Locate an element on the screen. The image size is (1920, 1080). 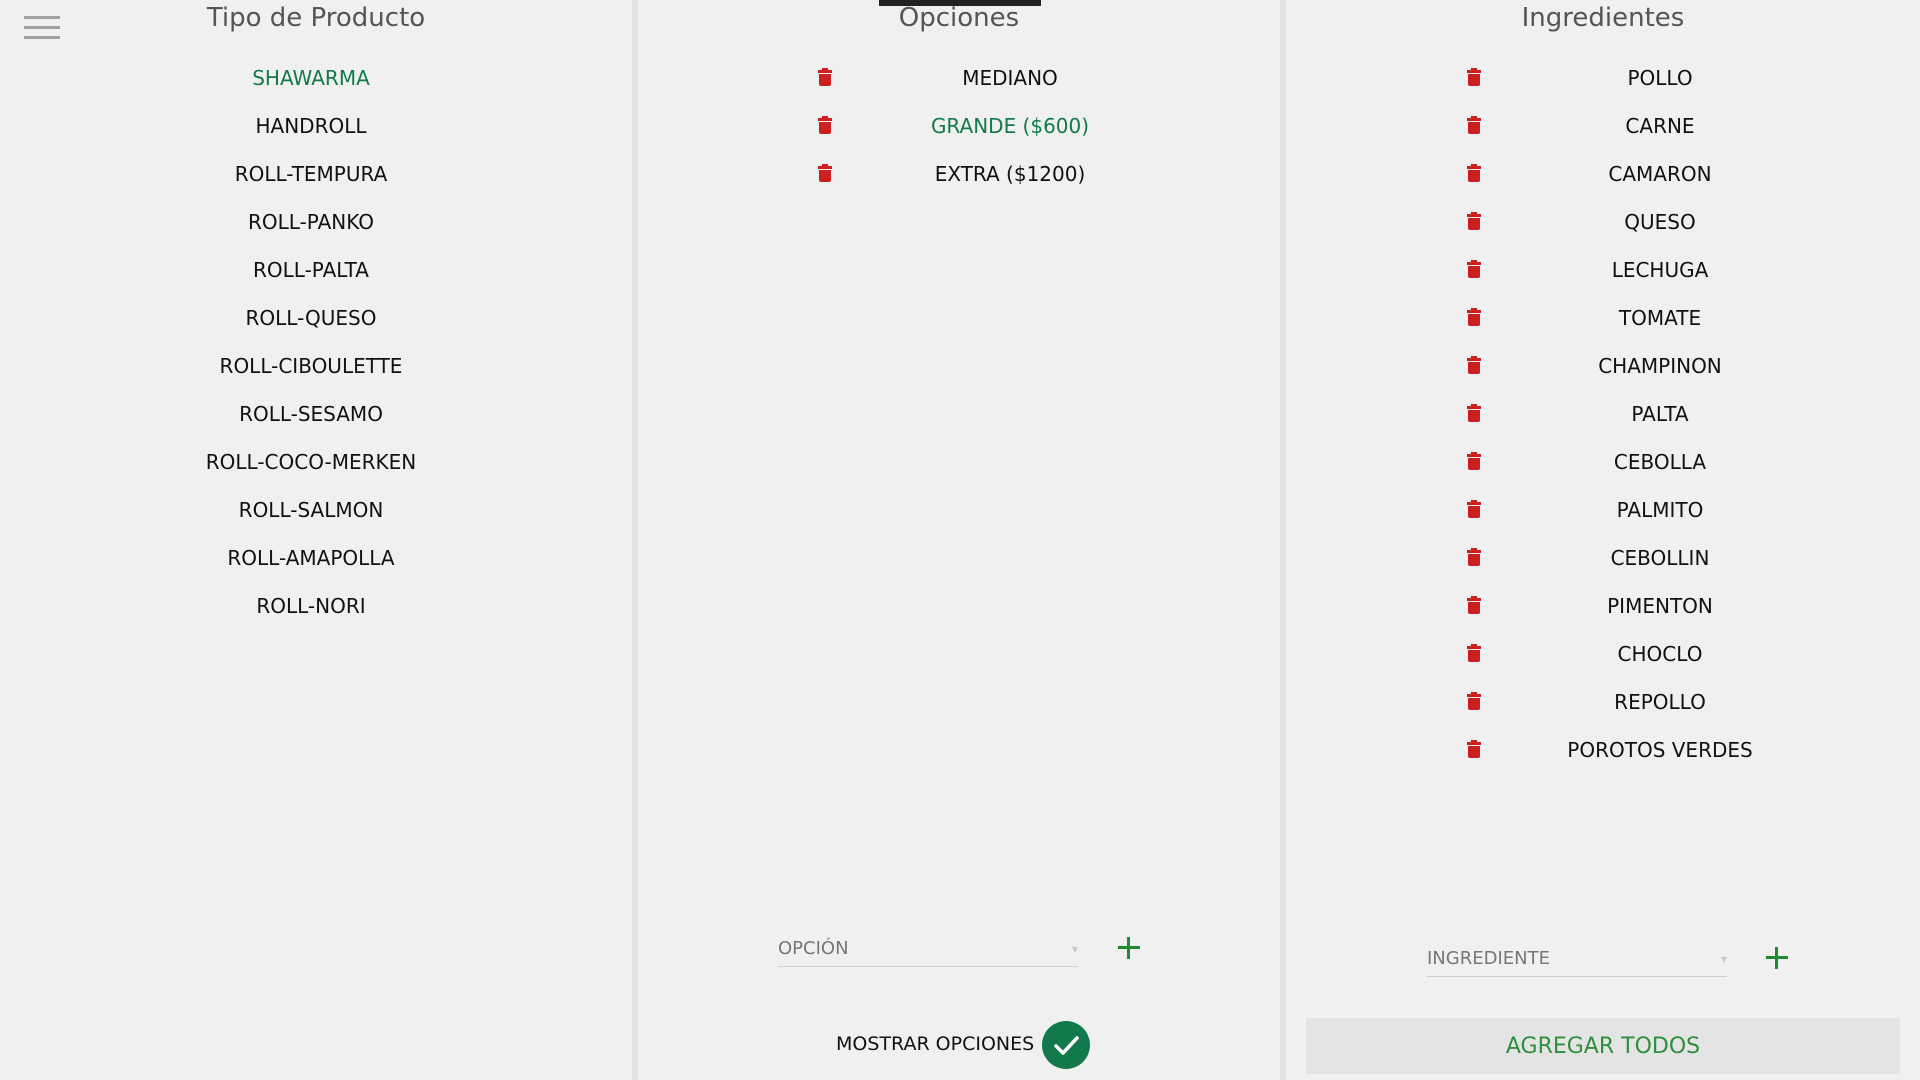
product-type-item: ROLL-CIBOULETTE is located at coordinates (311, 366).